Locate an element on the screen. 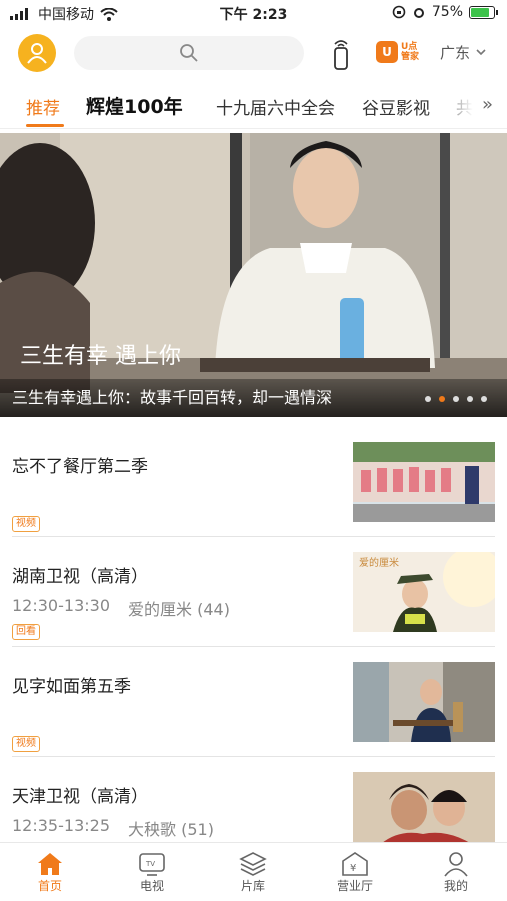 The height and width of the screenshot is (901, 507). u-butler-logo-icon: U is located at coordinates (387, 52).